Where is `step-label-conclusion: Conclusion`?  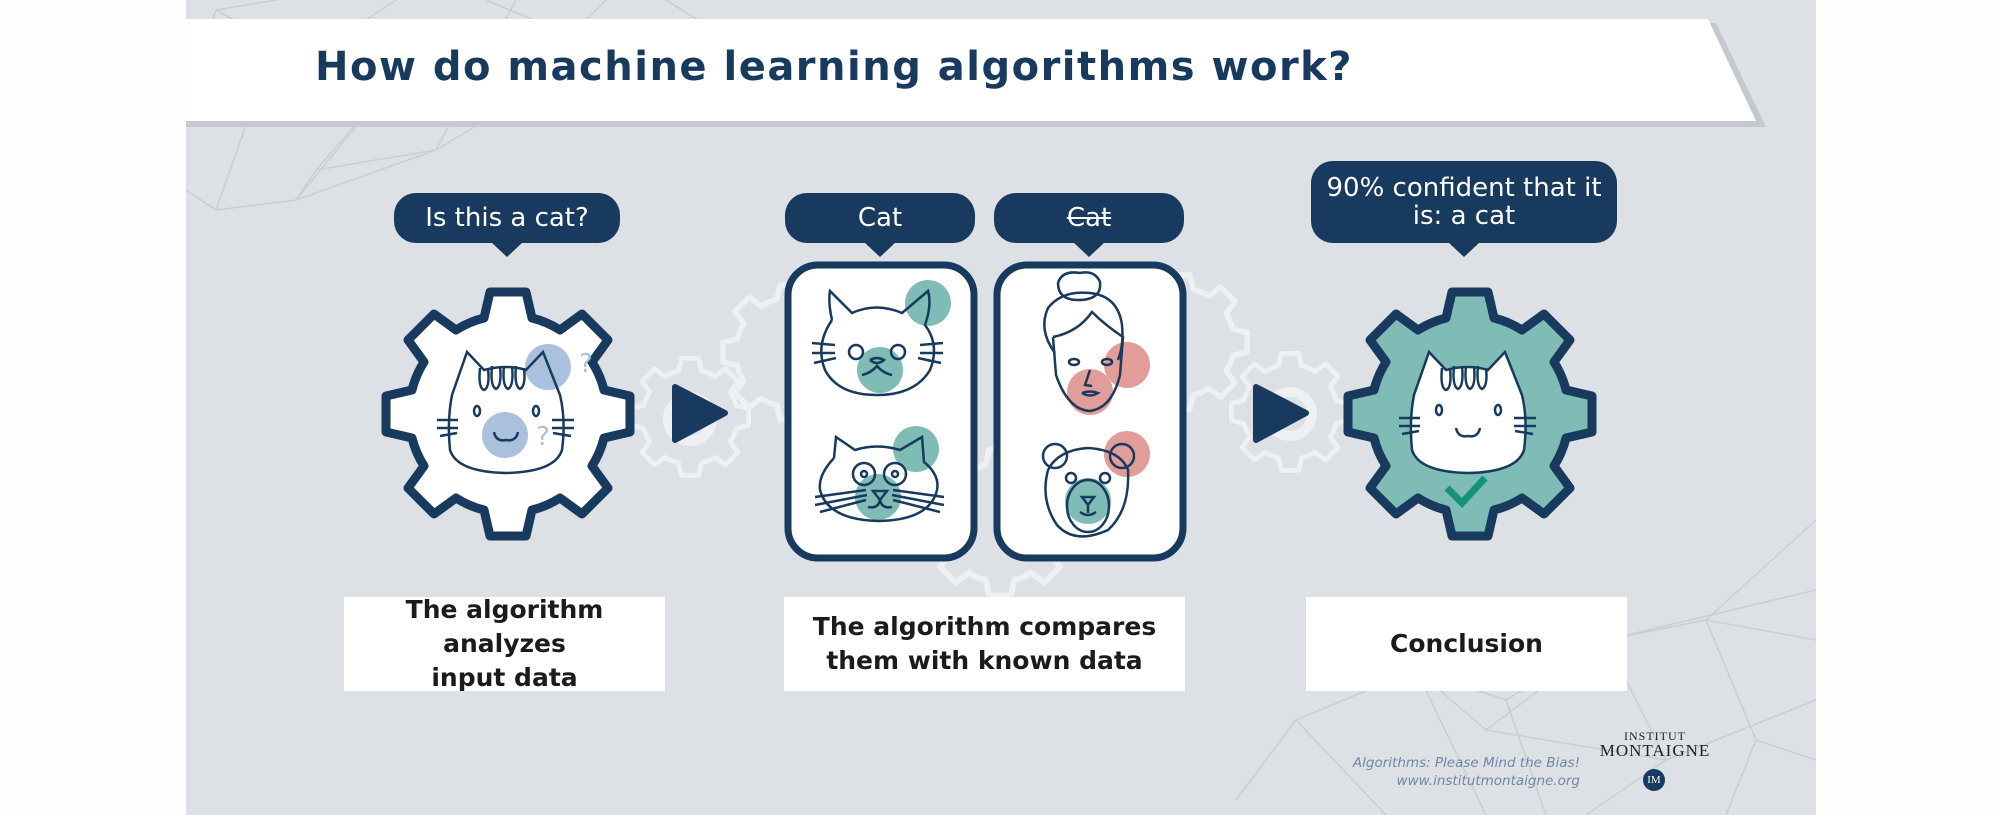
step-label-conclusion: Conclusion is located at coordinates (1466, 644).